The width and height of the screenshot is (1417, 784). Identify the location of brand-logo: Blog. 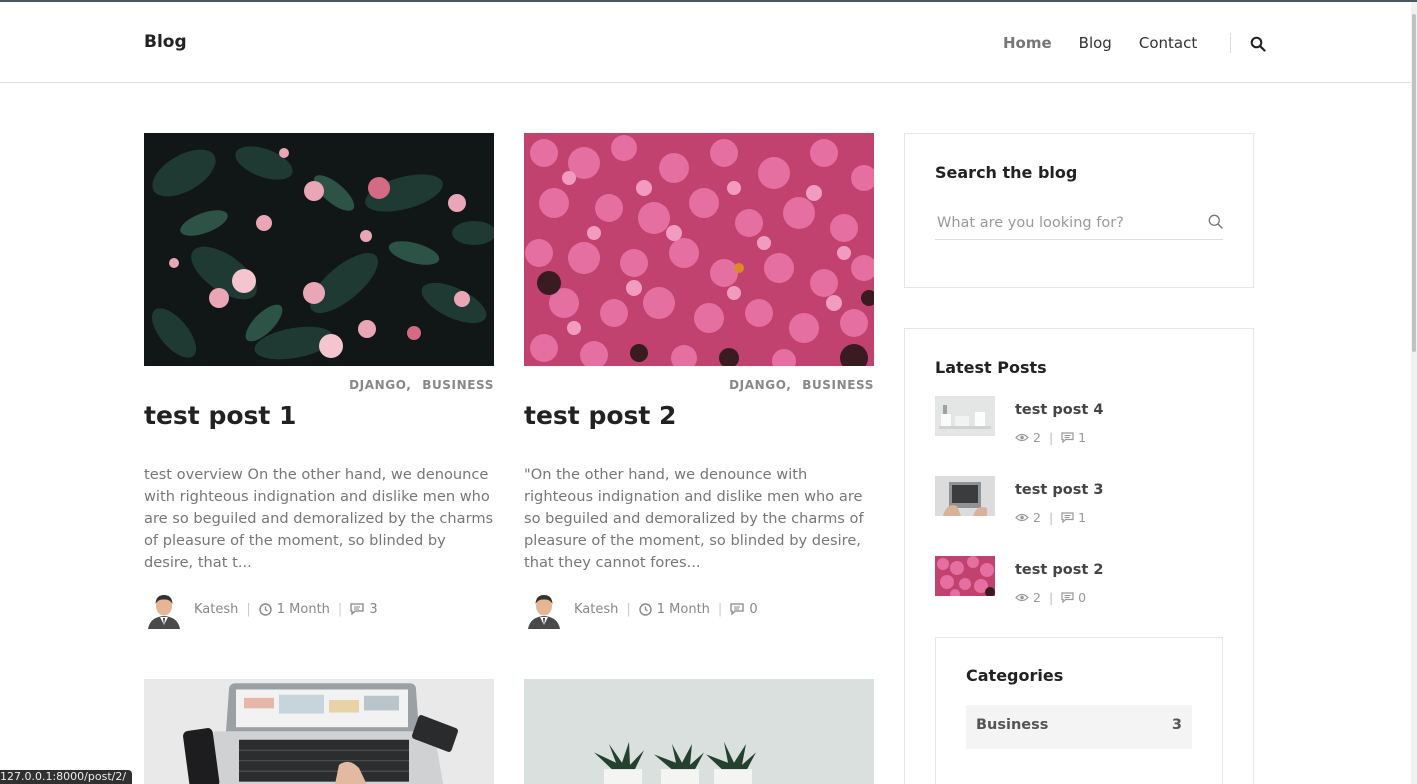
(165, 42).